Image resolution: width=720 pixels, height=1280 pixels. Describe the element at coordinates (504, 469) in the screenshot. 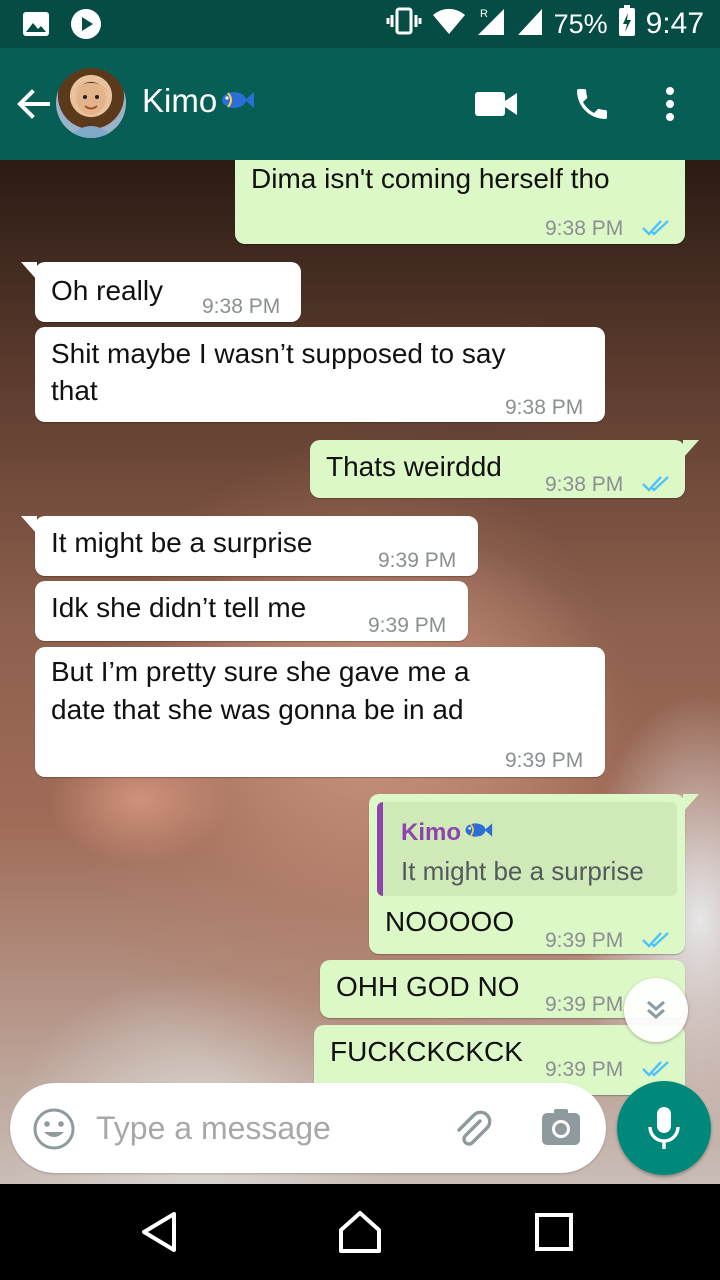

I see `message-outgoing: Thats weirddd 9:38 PM` at that location.